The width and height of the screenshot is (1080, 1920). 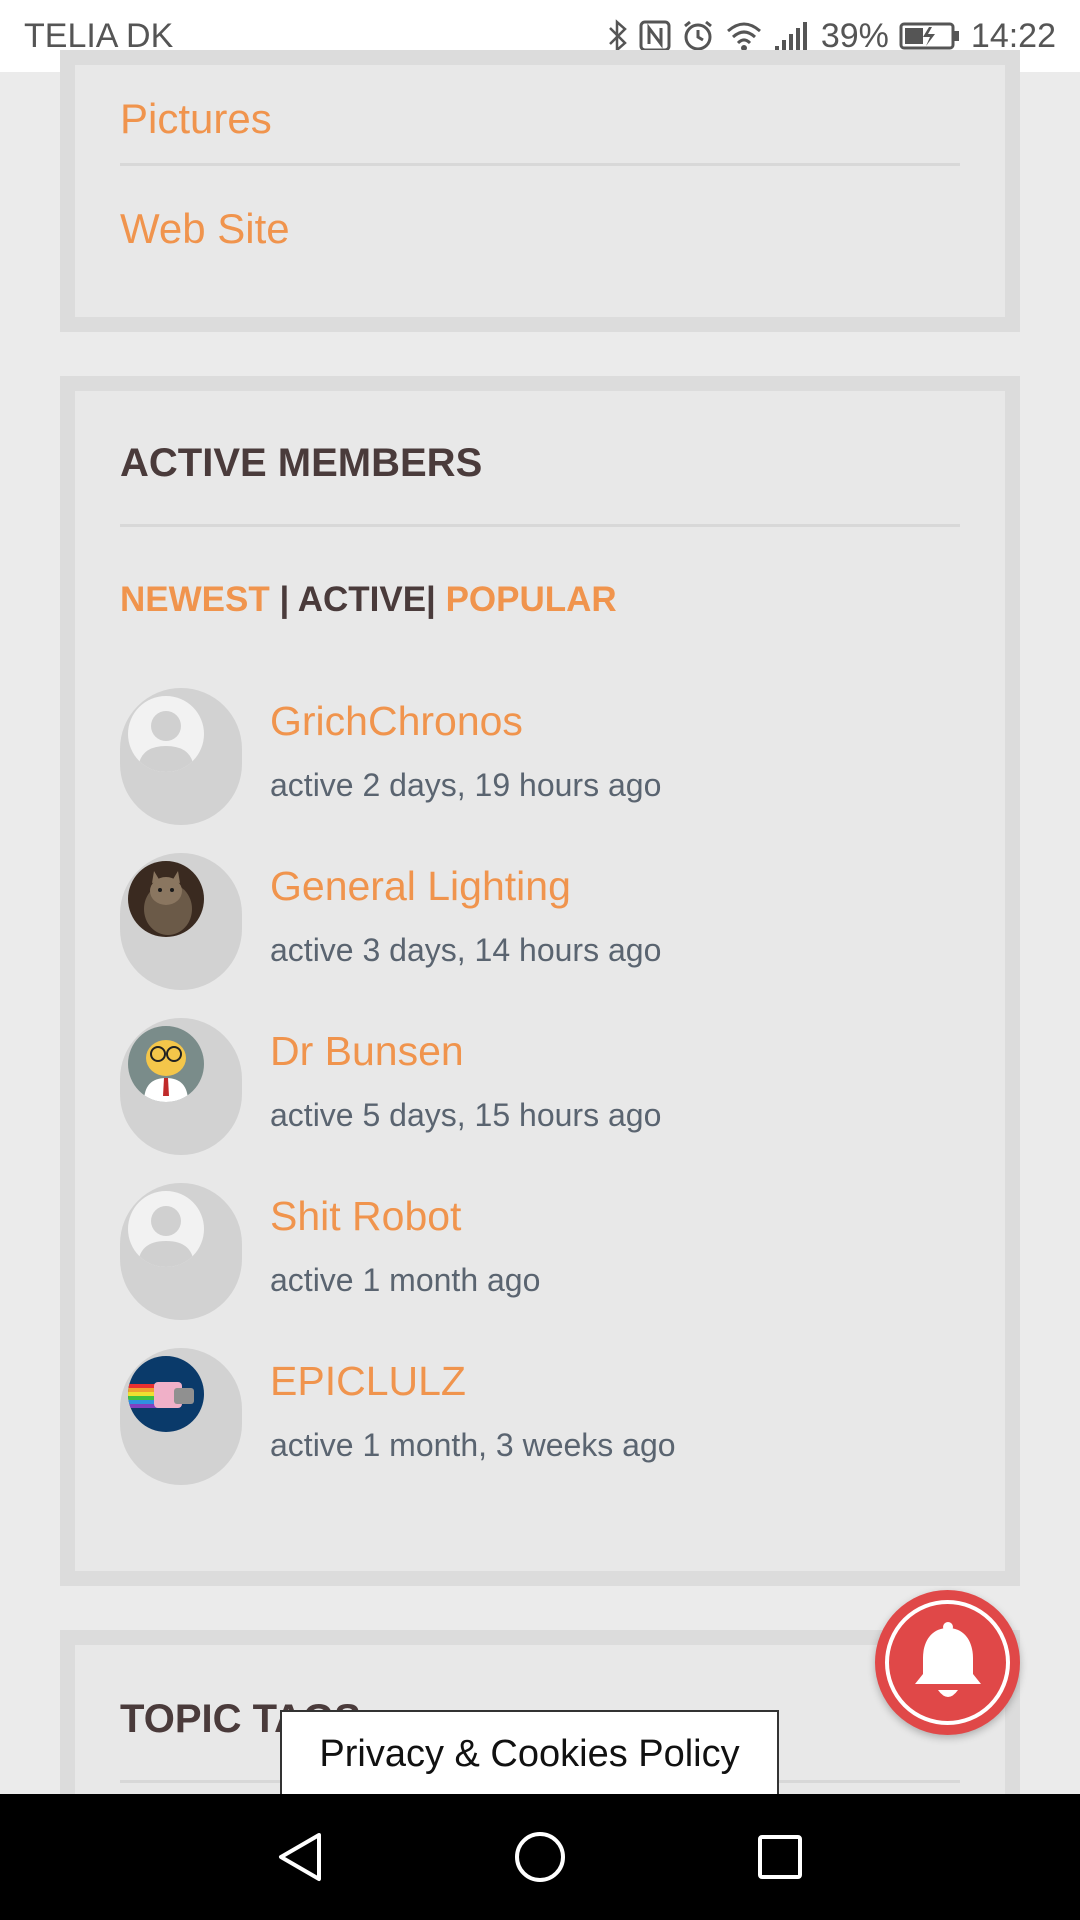 What do you see at coordinates (465, 721) in the screenshot?
I see `member-name: GrichChronos` at bounding box center [465, 721].